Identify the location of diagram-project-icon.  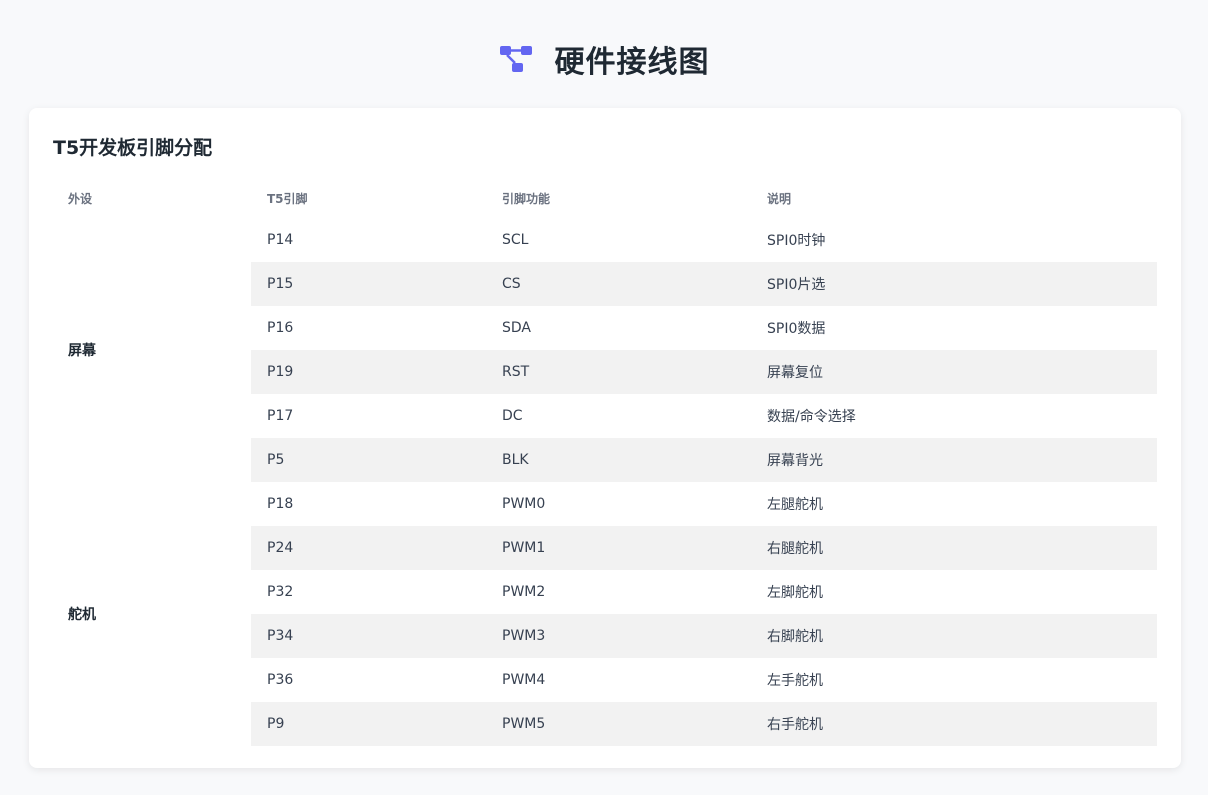
(517, 59).